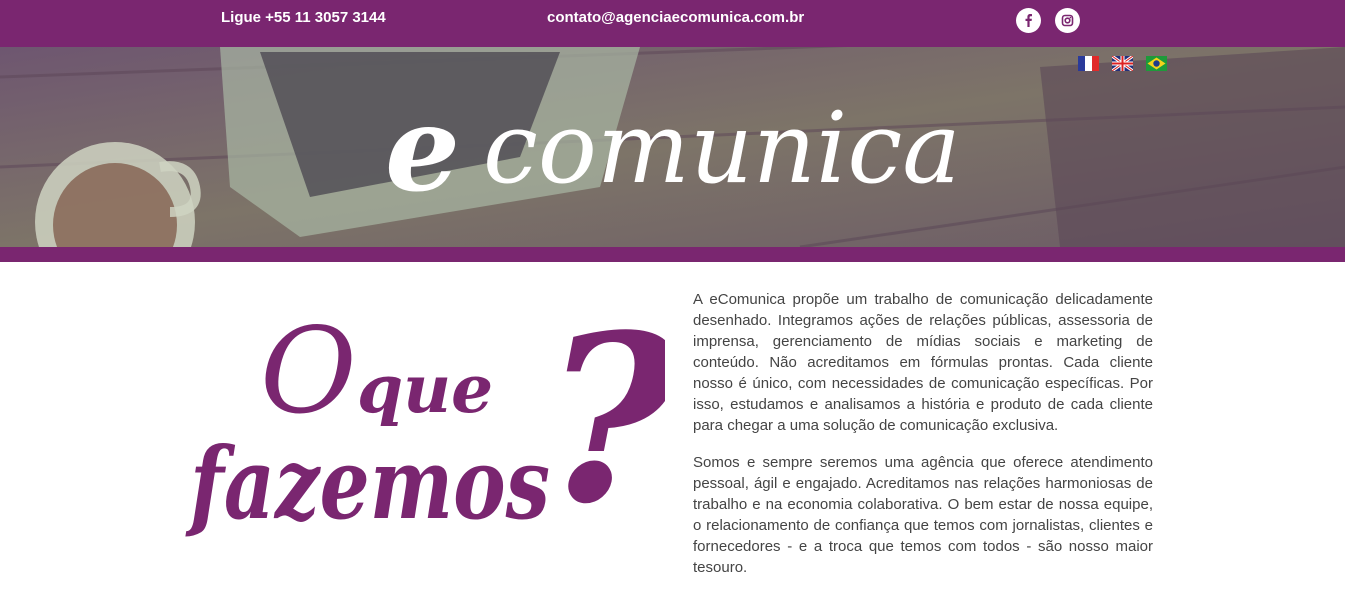 The width and height of the screenshot is (1345, 613). What do you see at coordinates (1067, 20) in the screenshot?
I see `instagram-icon` at bounding box center [1067, 20].